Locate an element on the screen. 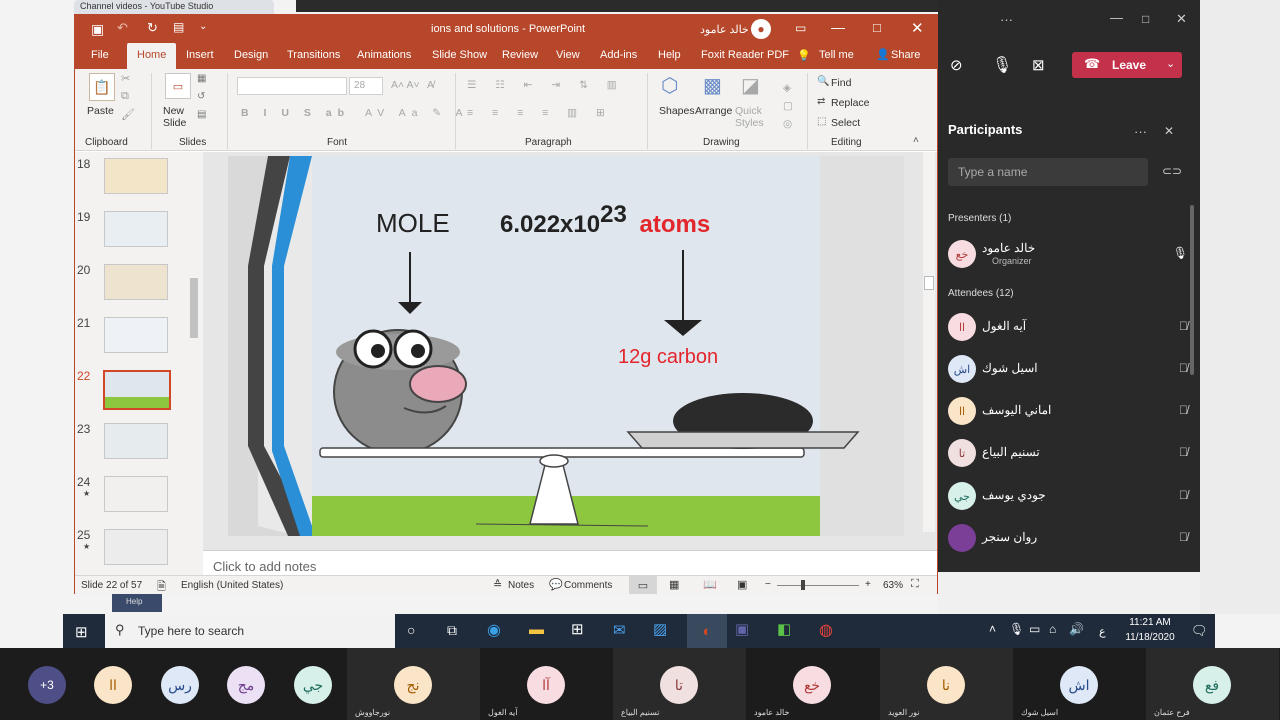 The image size is (1280, 720). more-options-icon: ··· is located at coordinates (1140, 131).